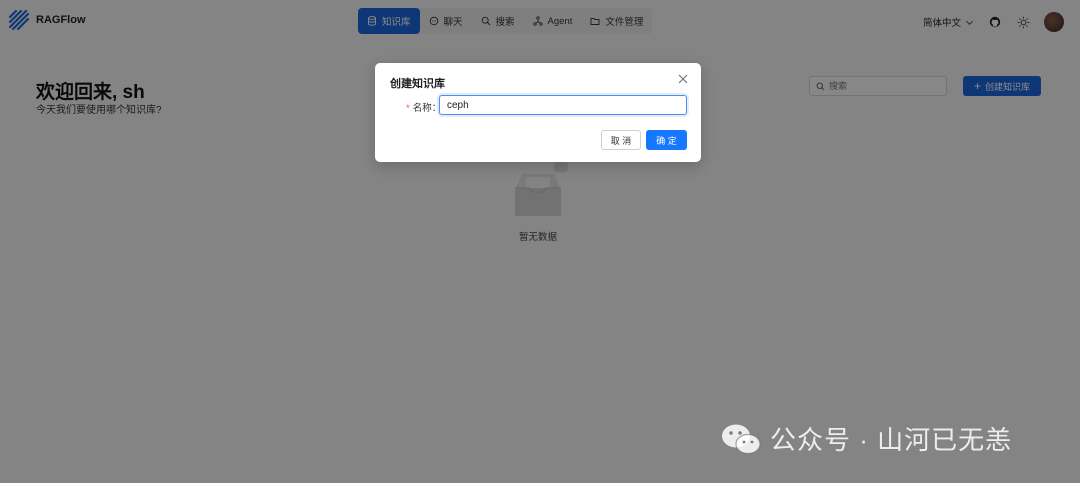  I want to click on create-knowledge-base-dialog: 创建知识库 *名称： 取 消 确 定, so click(538, 112).